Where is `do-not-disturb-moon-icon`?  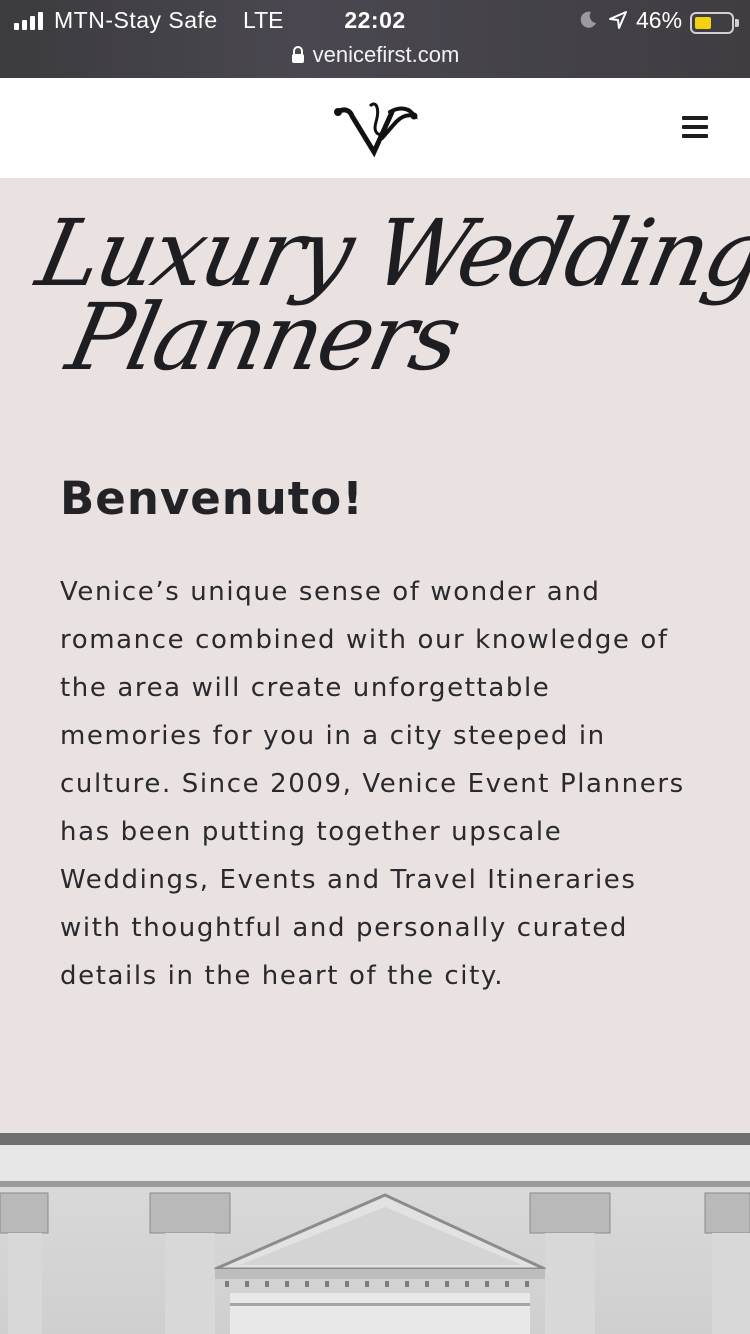 do-not-disturb-moon-icon is located at coordinates (588, 19).